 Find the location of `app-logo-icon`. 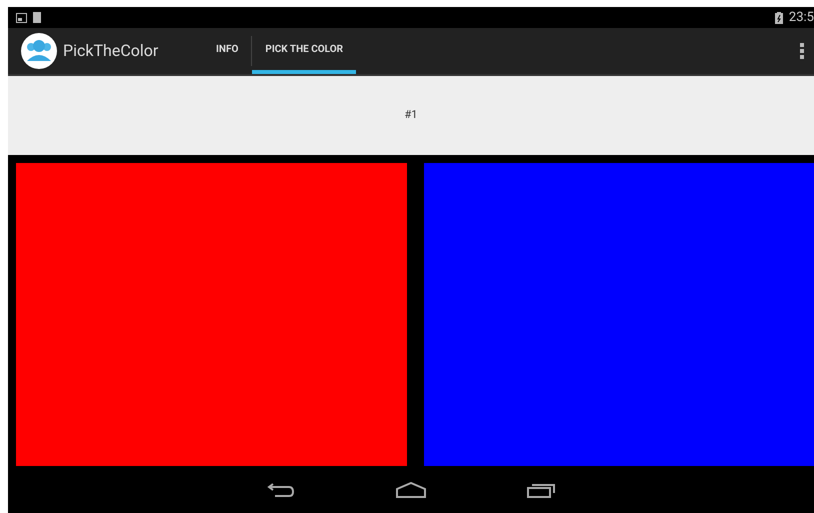

app-logo-icon is located at coordinates (39, 51).